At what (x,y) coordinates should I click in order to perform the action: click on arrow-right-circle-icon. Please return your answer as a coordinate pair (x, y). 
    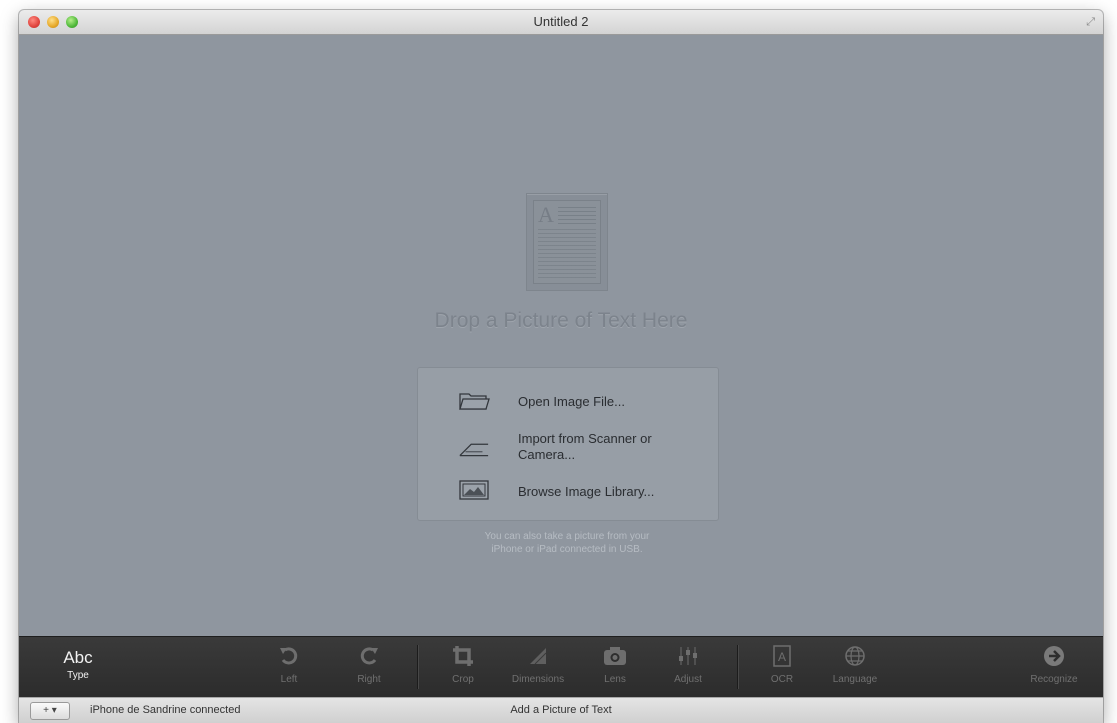
    Looking at the image, I should click on (1054, 659).